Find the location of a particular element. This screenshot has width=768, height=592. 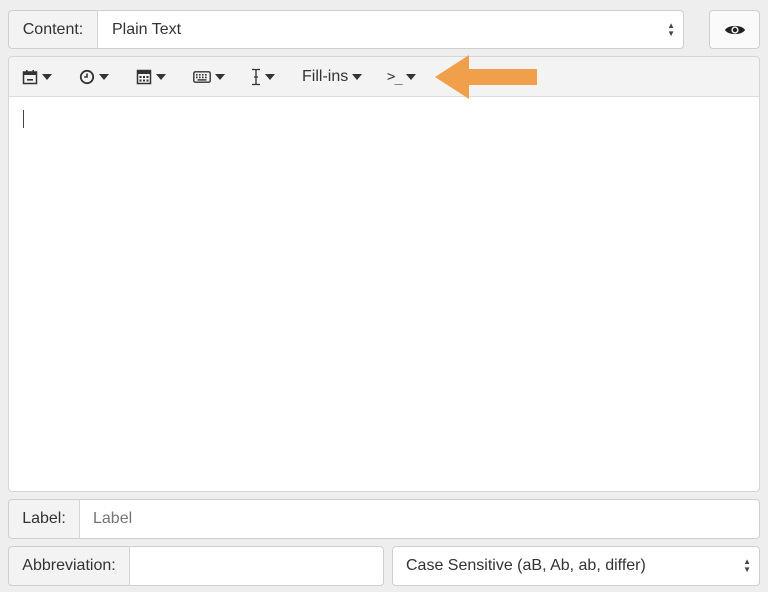

label-field-label: Label: is located at coordinates (44, 519).